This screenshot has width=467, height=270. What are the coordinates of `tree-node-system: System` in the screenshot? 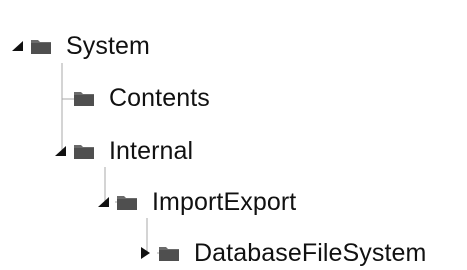 It's located at (79, 46).